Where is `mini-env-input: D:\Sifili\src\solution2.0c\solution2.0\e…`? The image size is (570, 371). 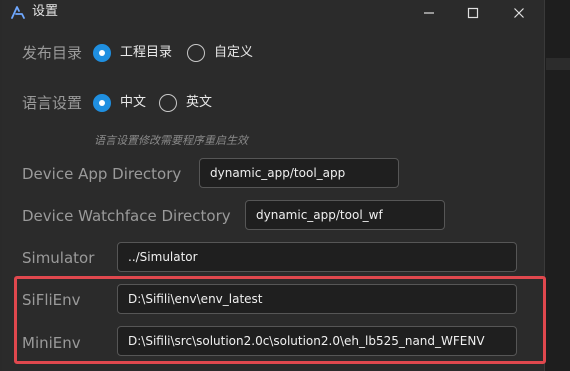
mini-env-input: D:\Sifili\src\solution2.0c\solution2.0\e… is located at coordinates (317, 341).